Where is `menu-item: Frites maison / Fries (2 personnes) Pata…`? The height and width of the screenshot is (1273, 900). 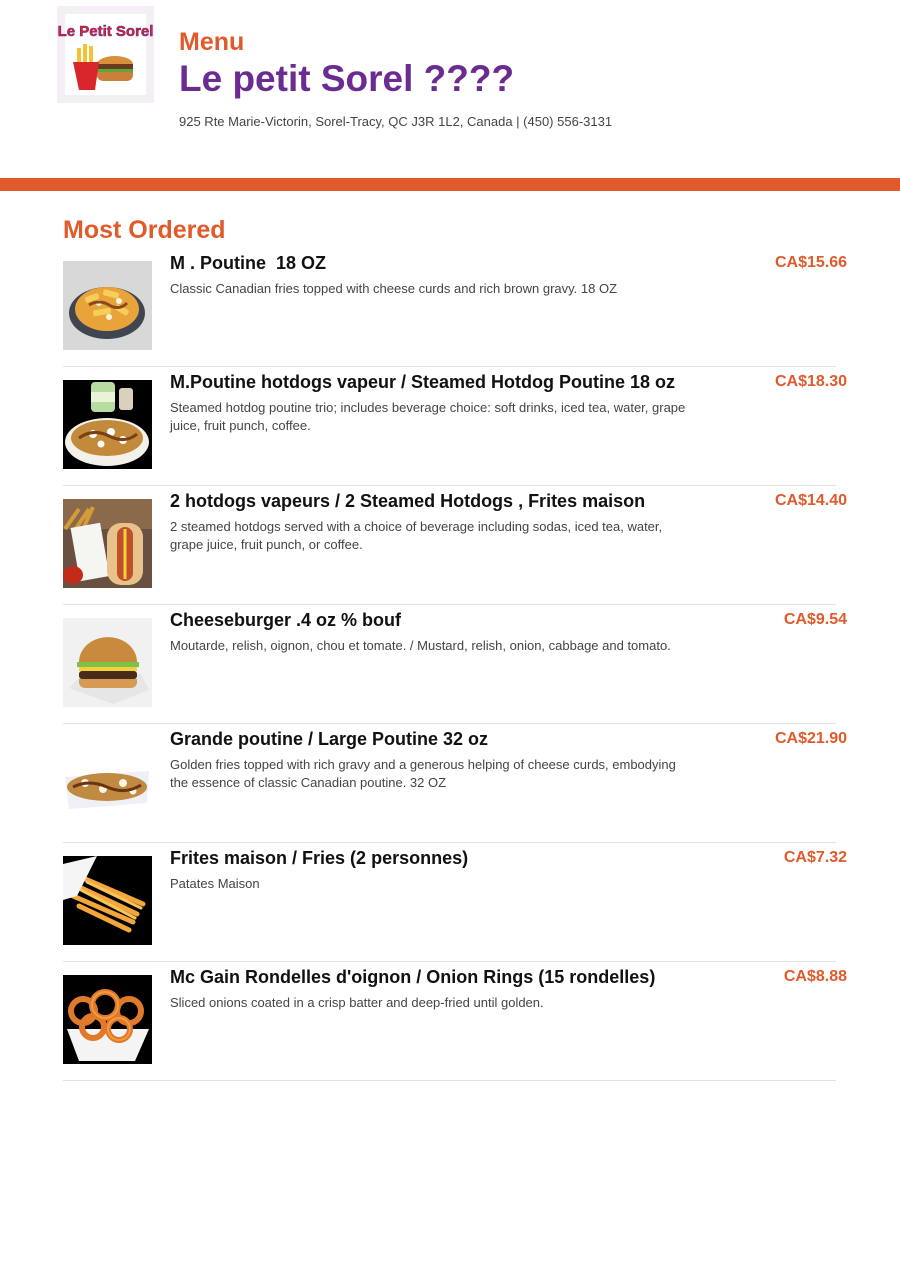 menu-item: Frites maison / Fries (2 personnes) Pata… is located at coordinates (455, 902).